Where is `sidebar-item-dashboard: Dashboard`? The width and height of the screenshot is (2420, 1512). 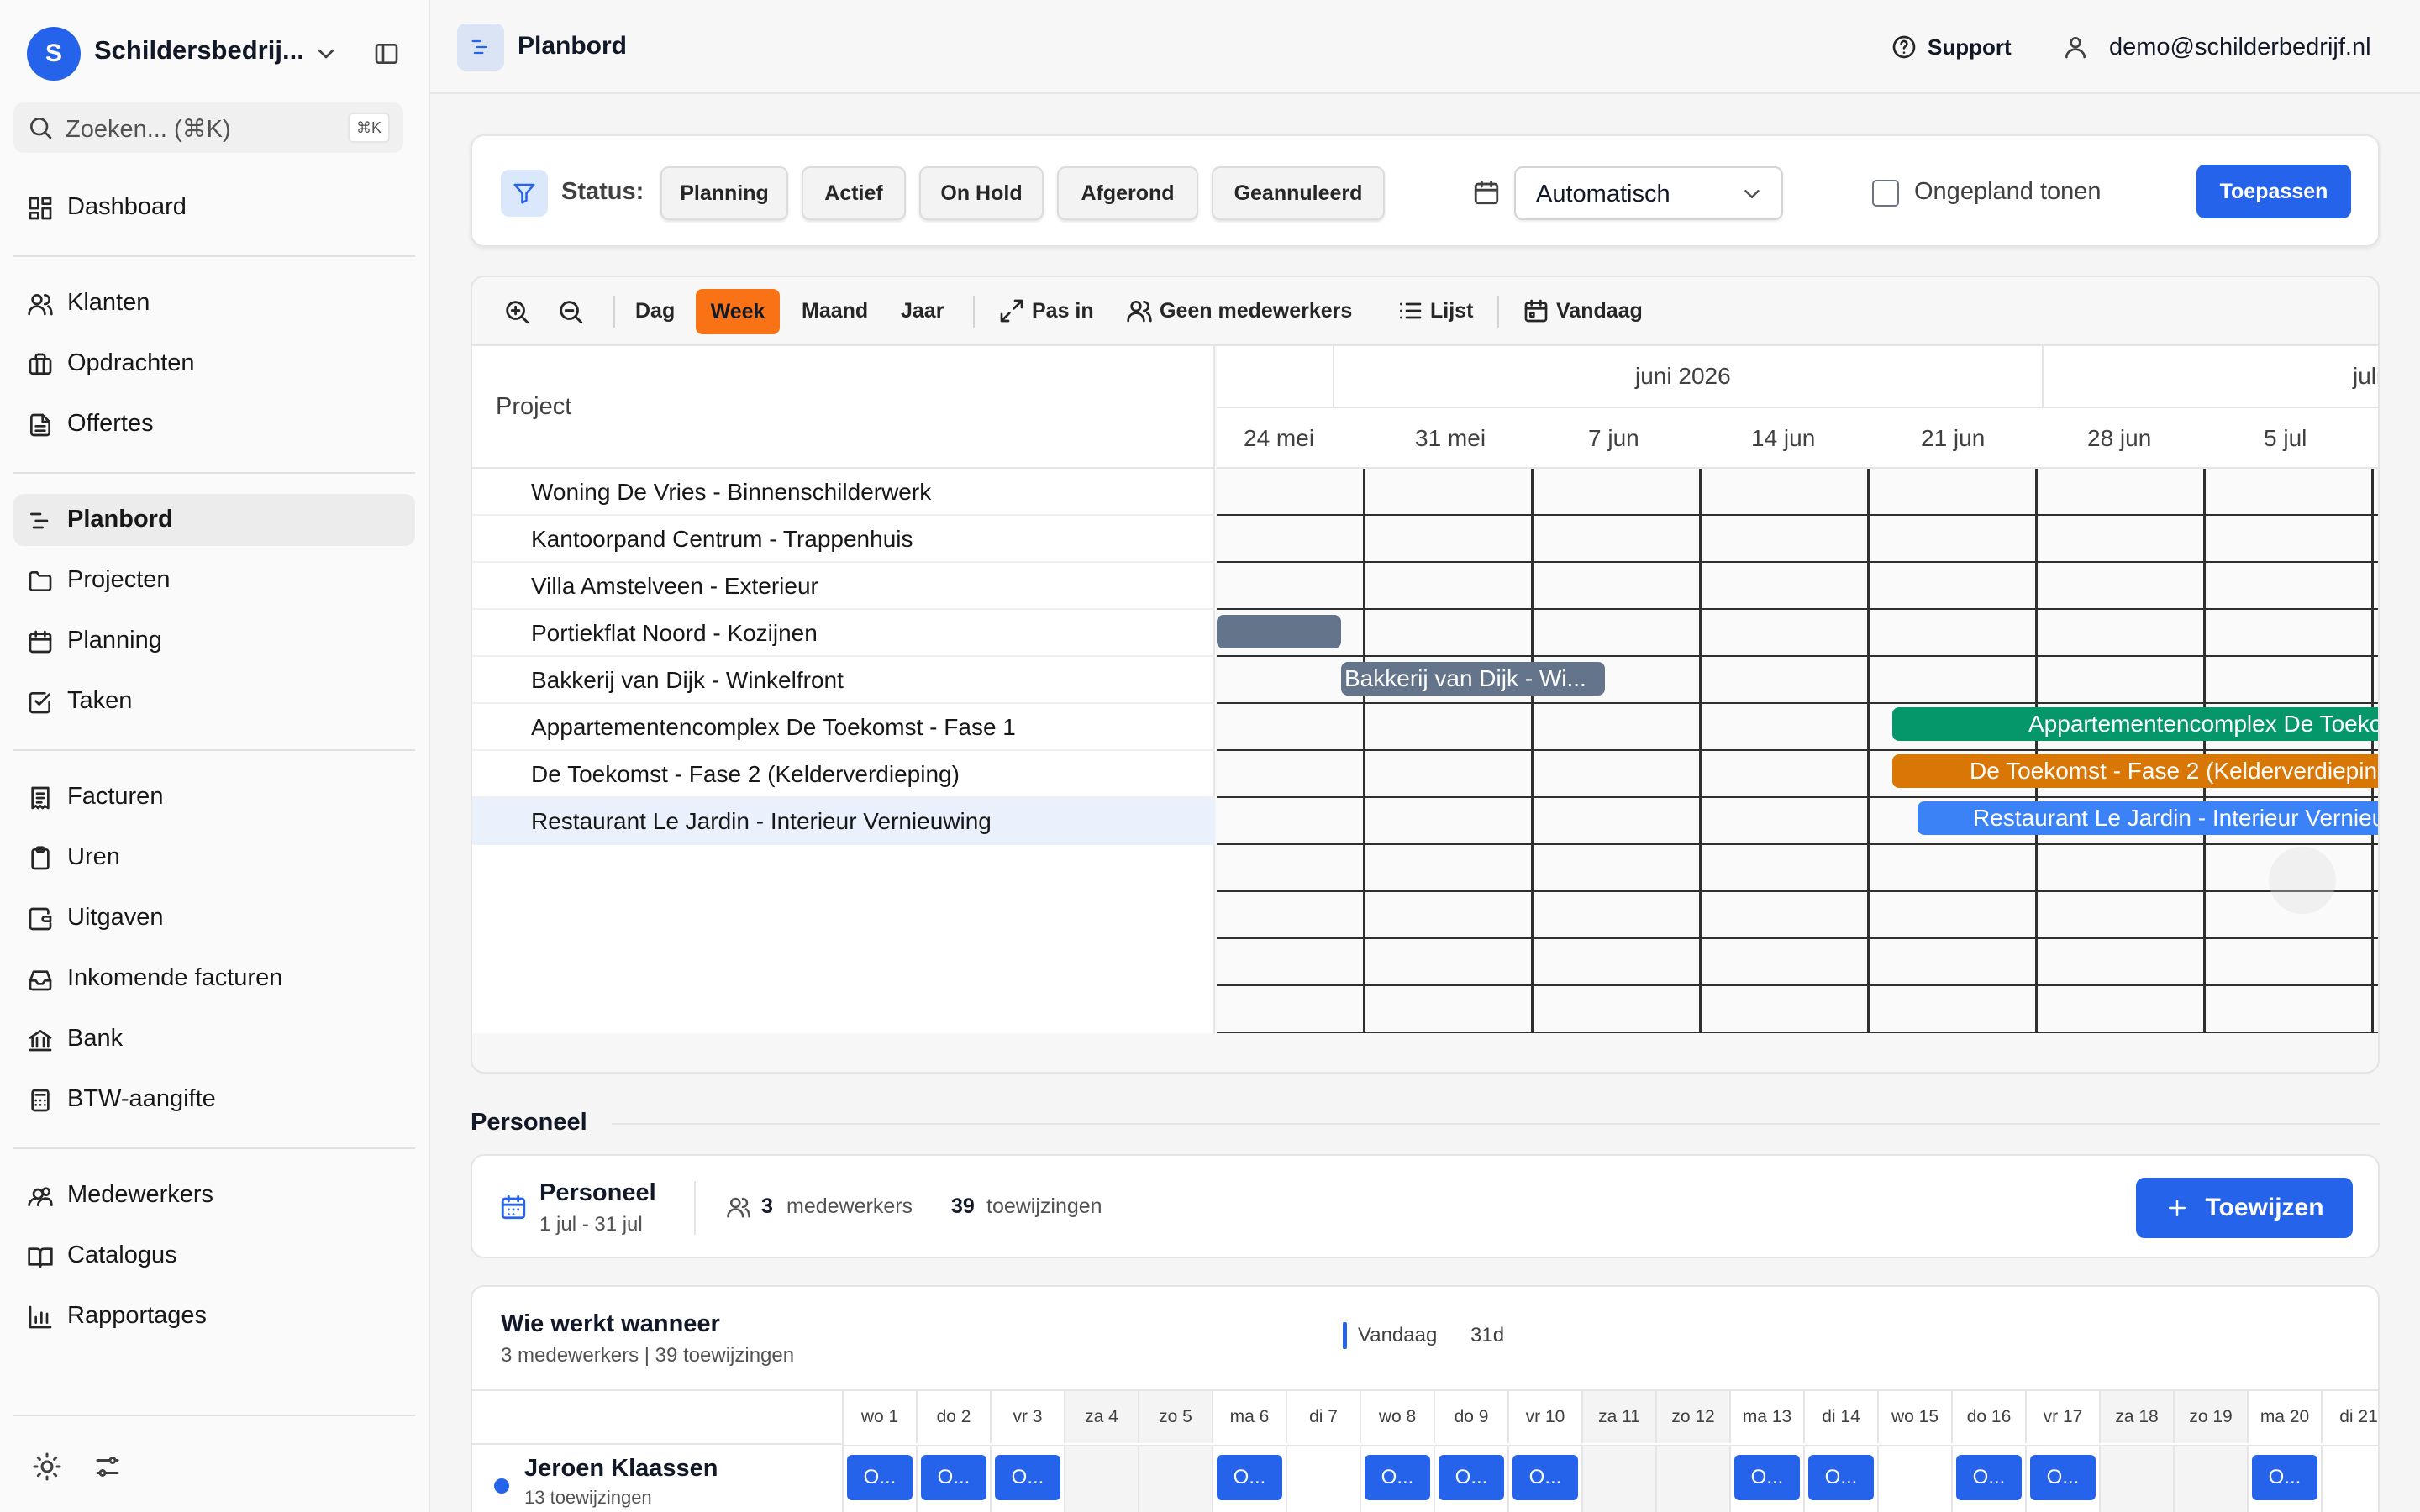 sidebar-item-dashboard: Dashboard is located at coordinates (214, 207).